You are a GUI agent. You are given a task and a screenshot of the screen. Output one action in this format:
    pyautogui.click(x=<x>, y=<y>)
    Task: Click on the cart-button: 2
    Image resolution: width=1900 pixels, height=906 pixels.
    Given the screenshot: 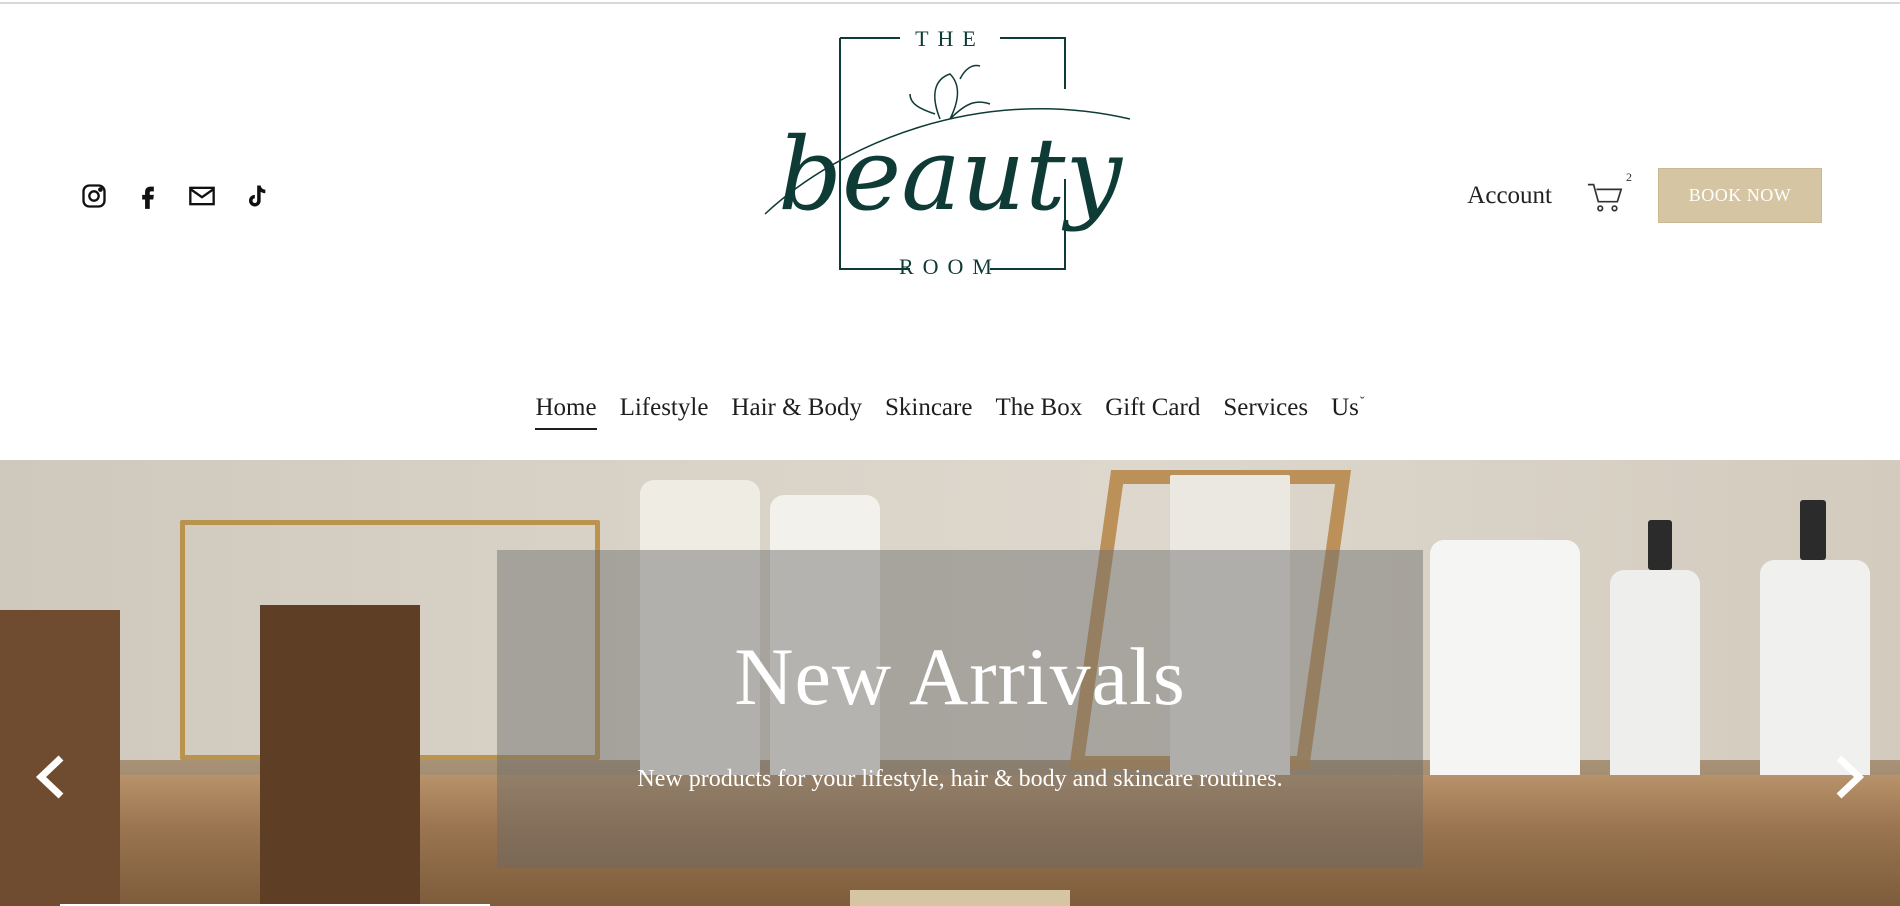 What is the action you would take?
    pyautogui.click(x=1609, y=192)
    